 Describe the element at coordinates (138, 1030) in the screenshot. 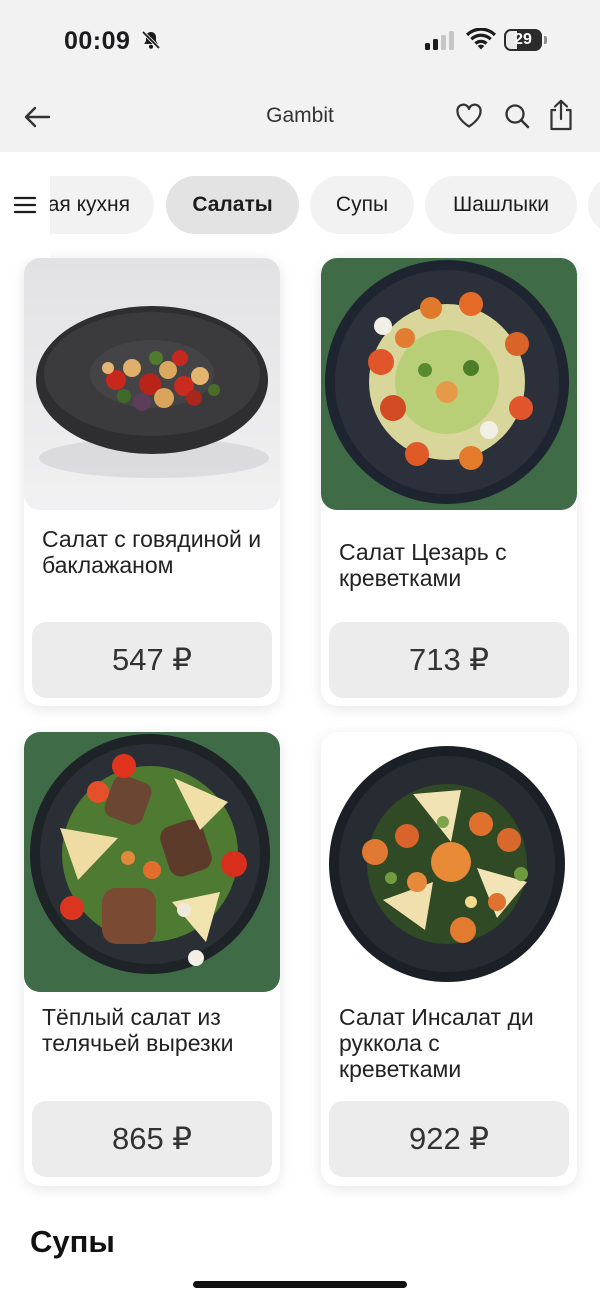

I see `product-name: Тёплый салат из телячьей вырезки` at that location.